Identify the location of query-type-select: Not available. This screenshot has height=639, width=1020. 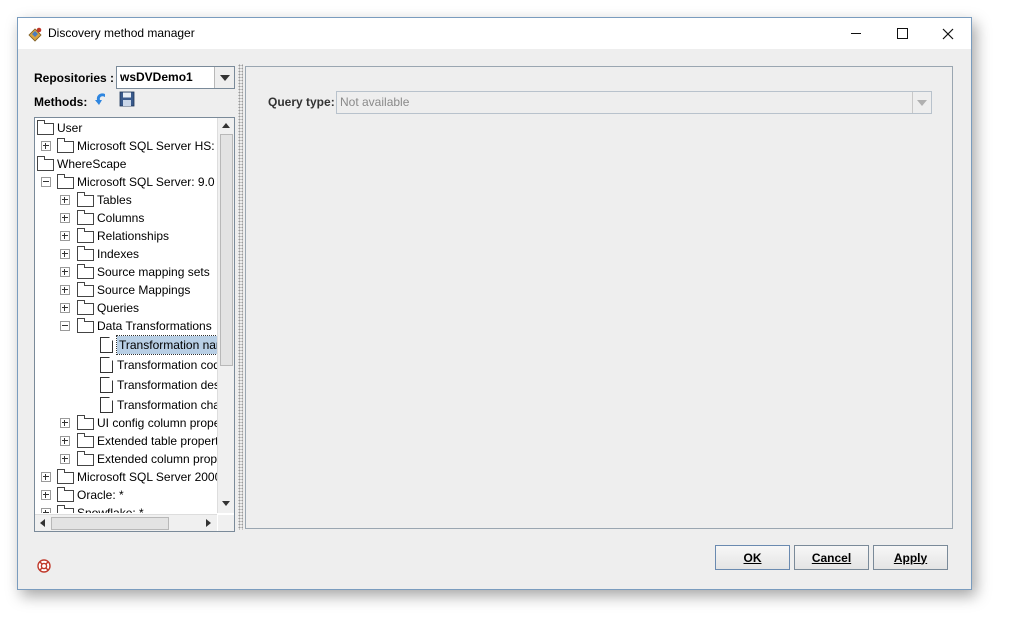
(634, 102).